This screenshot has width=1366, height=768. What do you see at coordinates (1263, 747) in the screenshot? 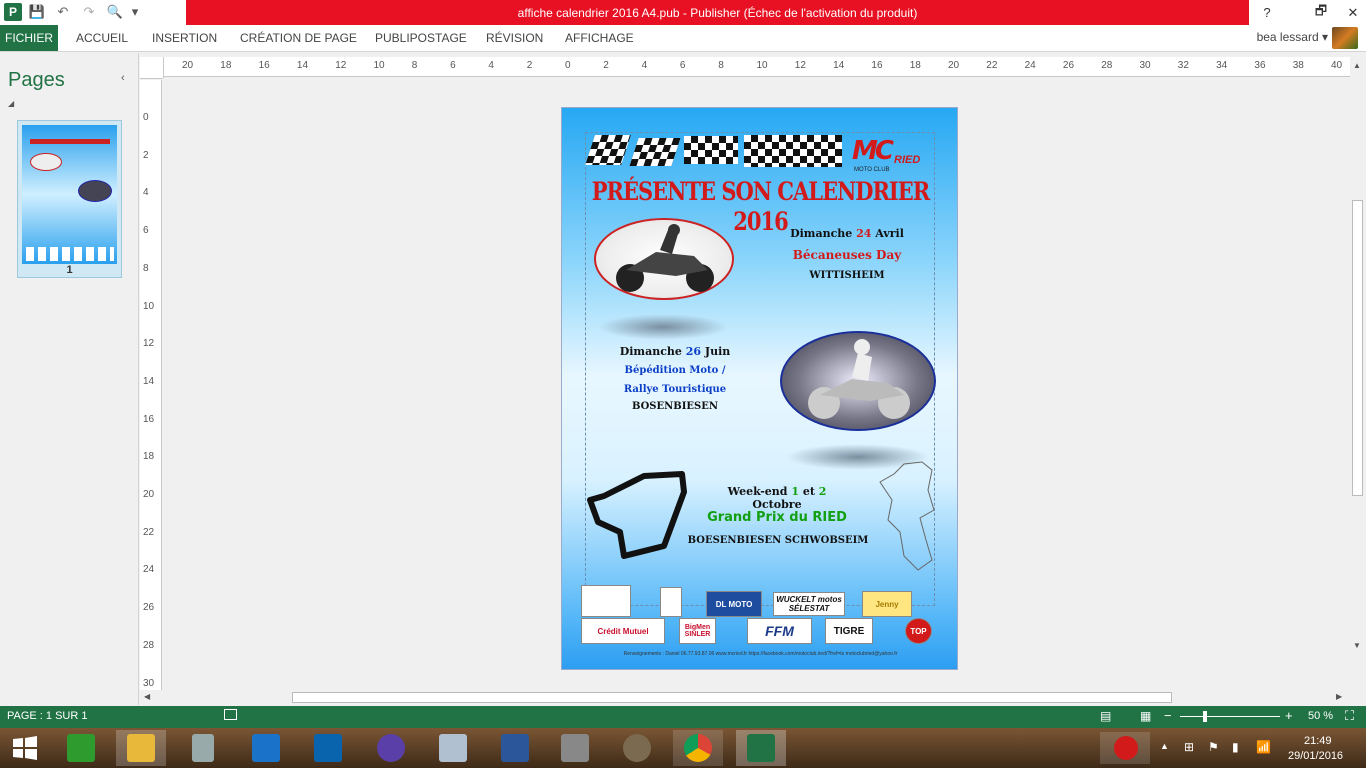
I see `network-icon: 📶` at bounding box center [1263, 747].